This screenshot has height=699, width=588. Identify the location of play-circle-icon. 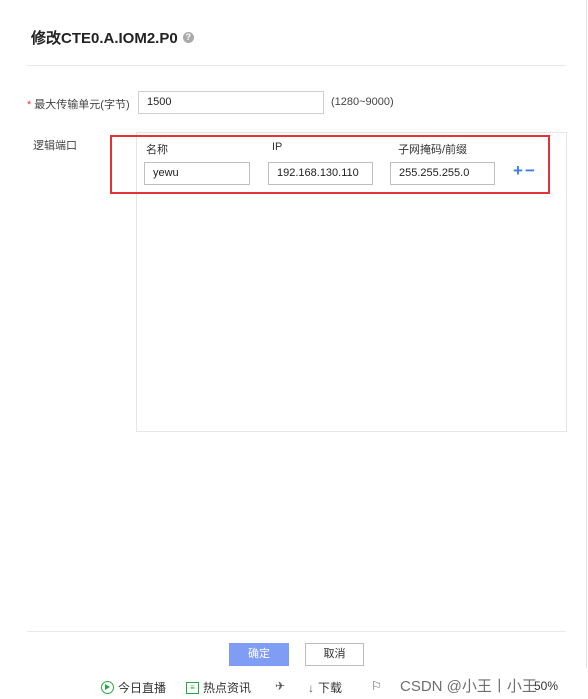
(107, 687).